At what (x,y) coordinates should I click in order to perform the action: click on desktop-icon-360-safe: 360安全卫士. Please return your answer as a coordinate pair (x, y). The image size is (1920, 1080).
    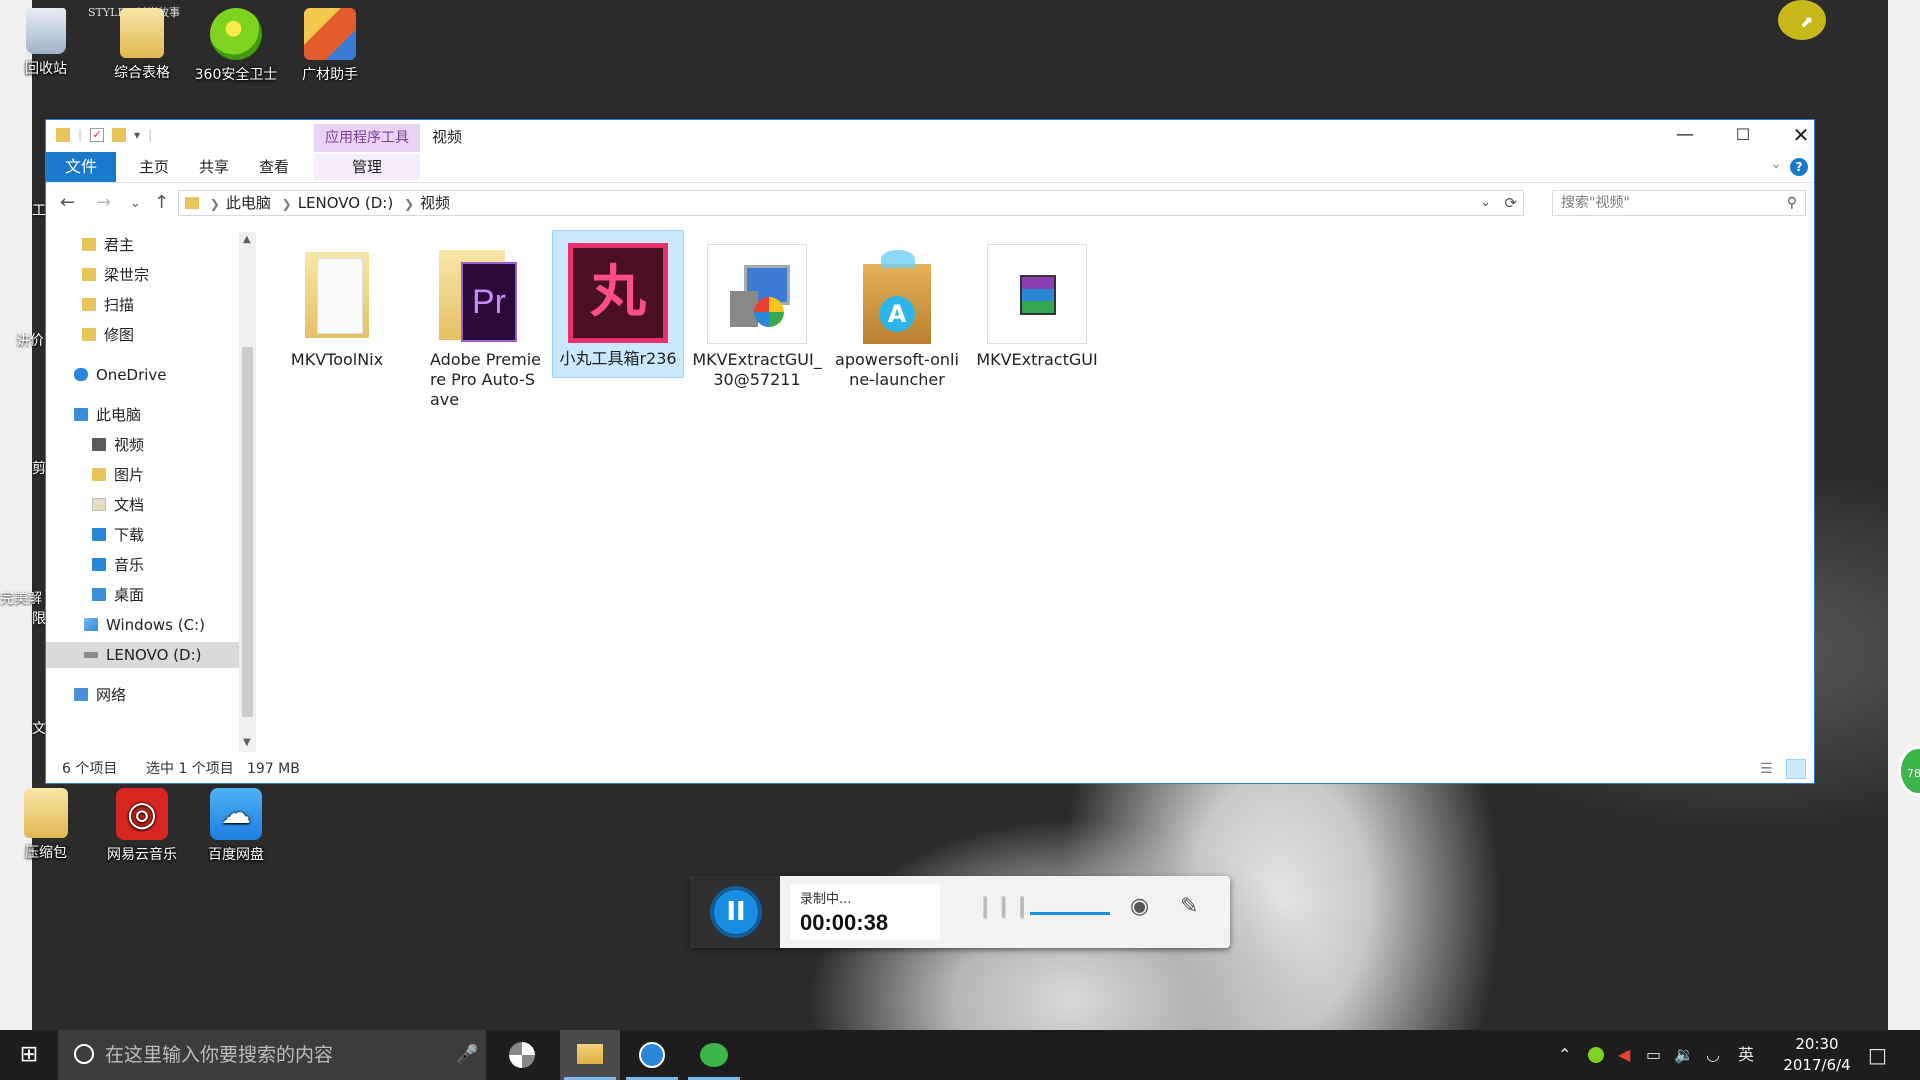
    Looking at the image, I should click on (236, 46).